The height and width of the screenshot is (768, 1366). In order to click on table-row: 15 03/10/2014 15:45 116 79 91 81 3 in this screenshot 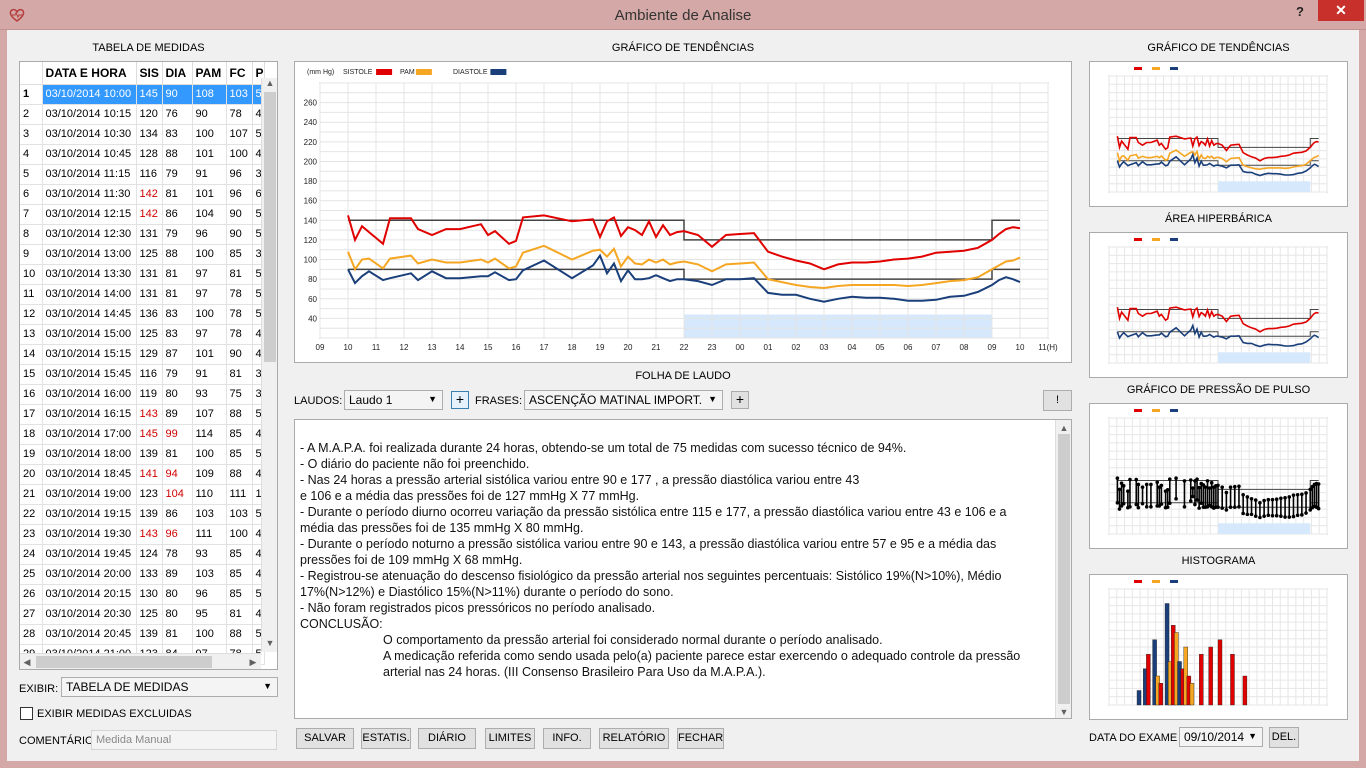, I will do `click(142, 374)`.